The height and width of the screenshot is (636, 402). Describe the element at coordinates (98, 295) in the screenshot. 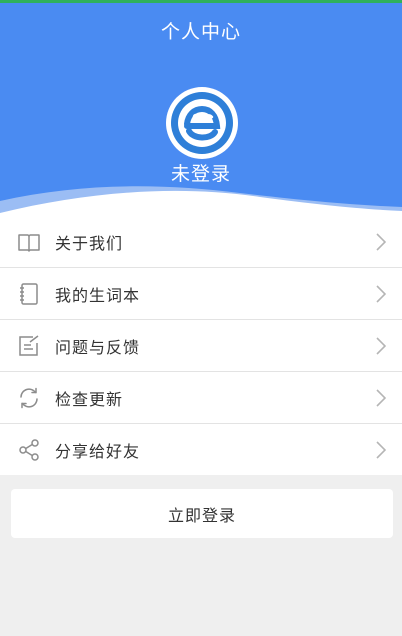

I see `menu-item-label: 我的生词本` at that location.